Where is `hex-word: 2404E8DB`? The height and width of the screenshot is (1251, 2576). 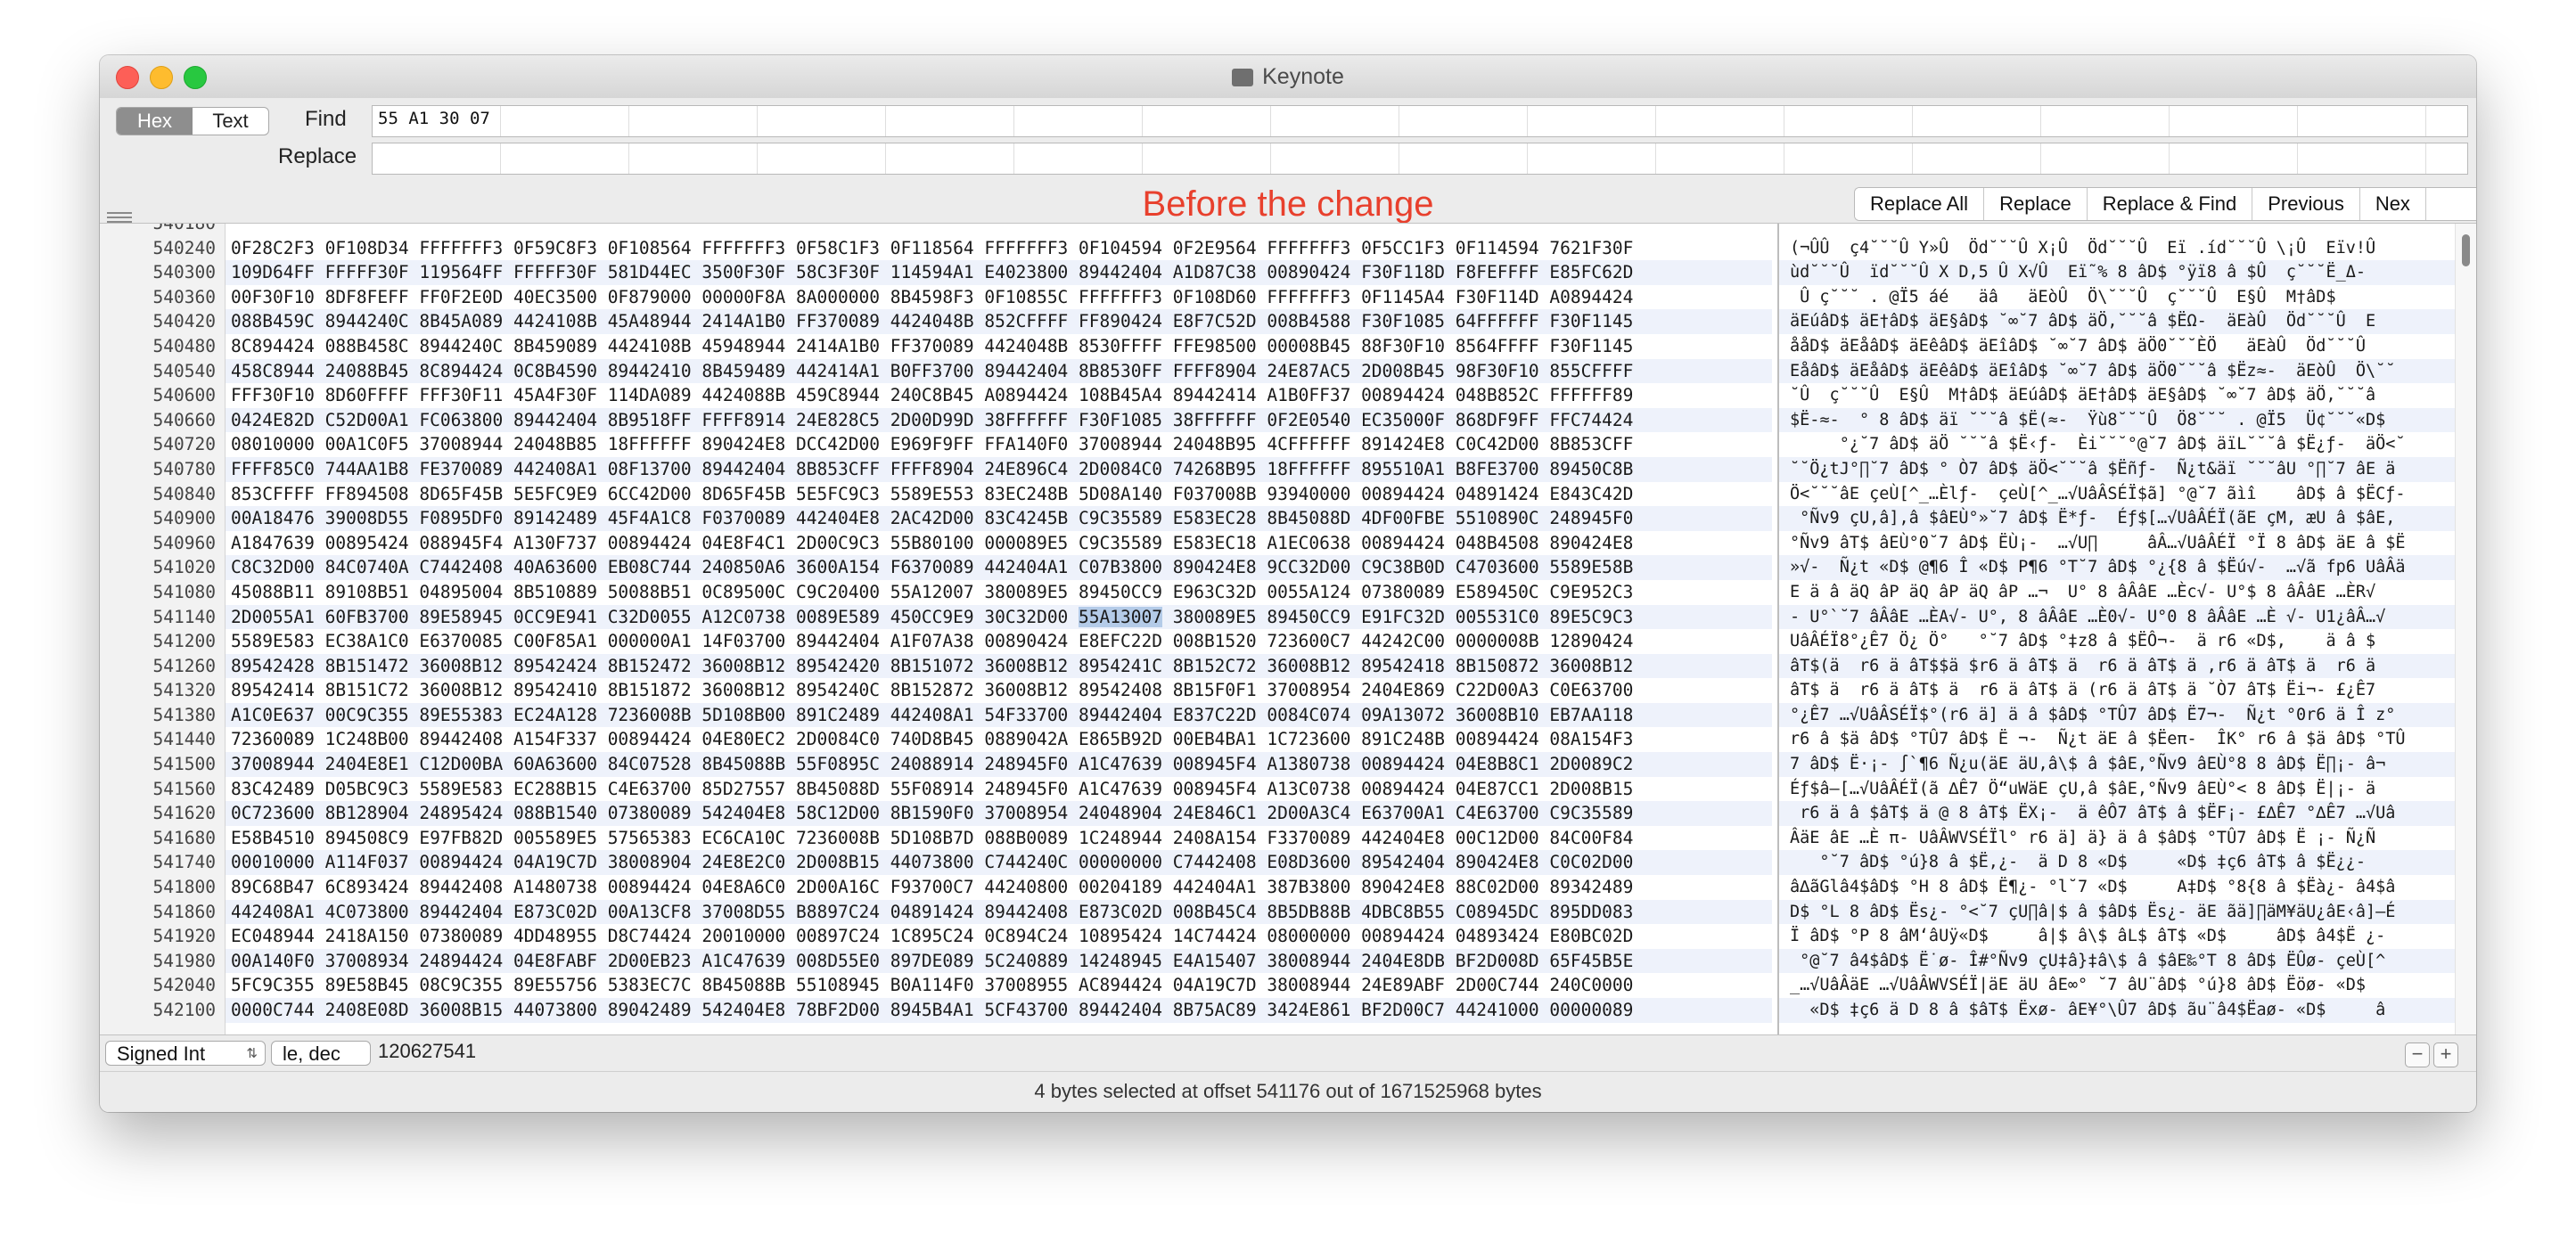
hex-word: 2404E8DB is located at coordinates (1403, 961).